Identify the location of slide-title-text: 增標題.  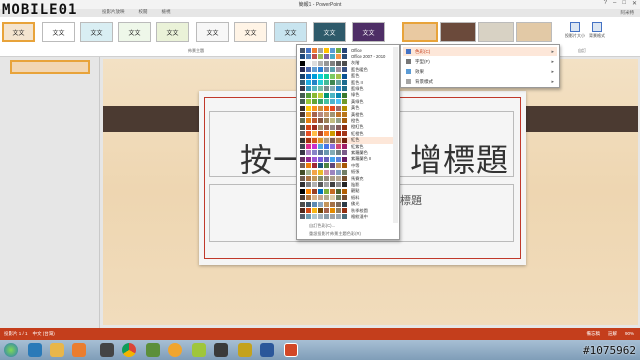
(459, 158).